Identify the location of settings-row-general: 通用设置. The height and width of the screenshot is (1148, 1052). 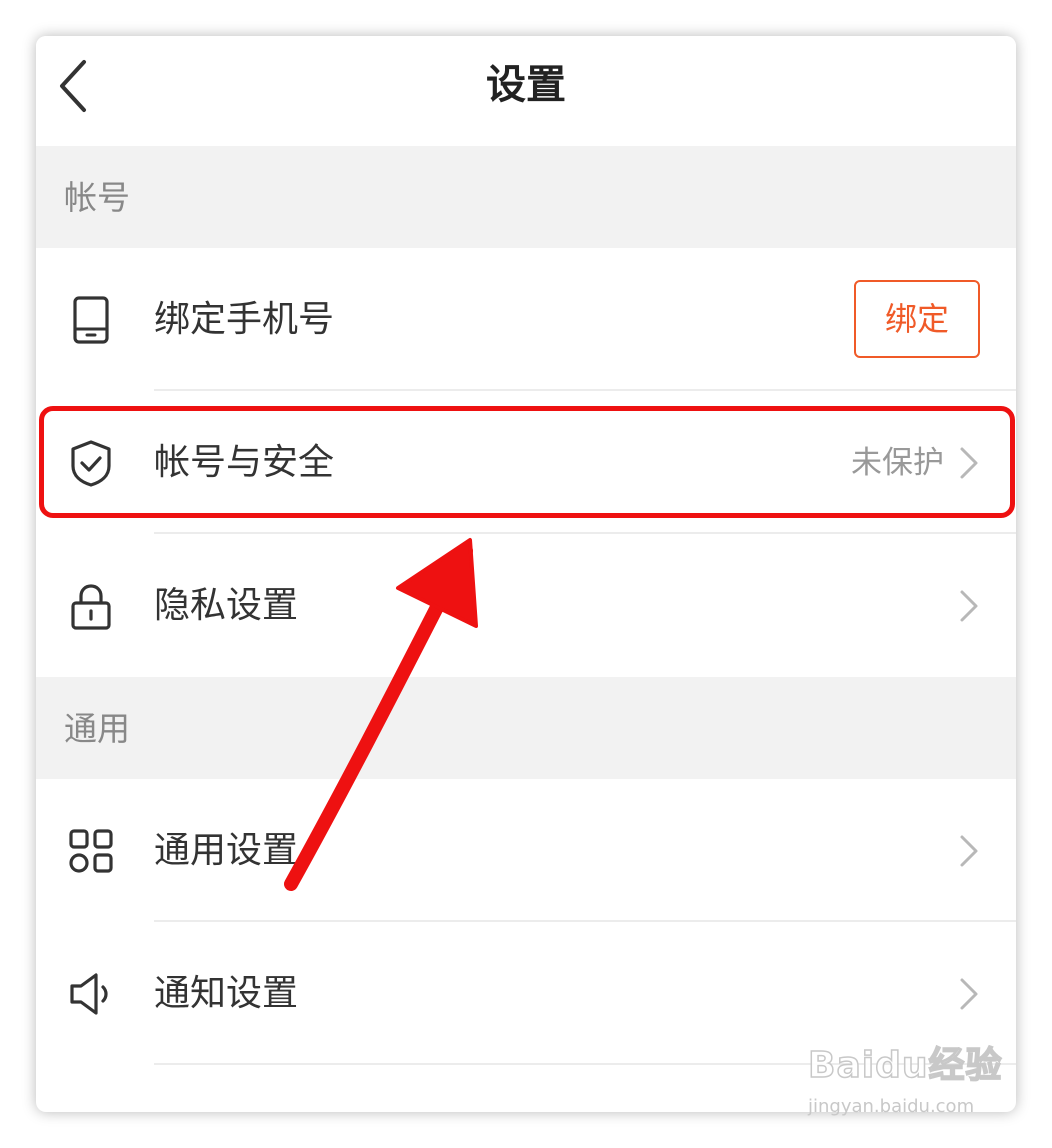
(526, 850).